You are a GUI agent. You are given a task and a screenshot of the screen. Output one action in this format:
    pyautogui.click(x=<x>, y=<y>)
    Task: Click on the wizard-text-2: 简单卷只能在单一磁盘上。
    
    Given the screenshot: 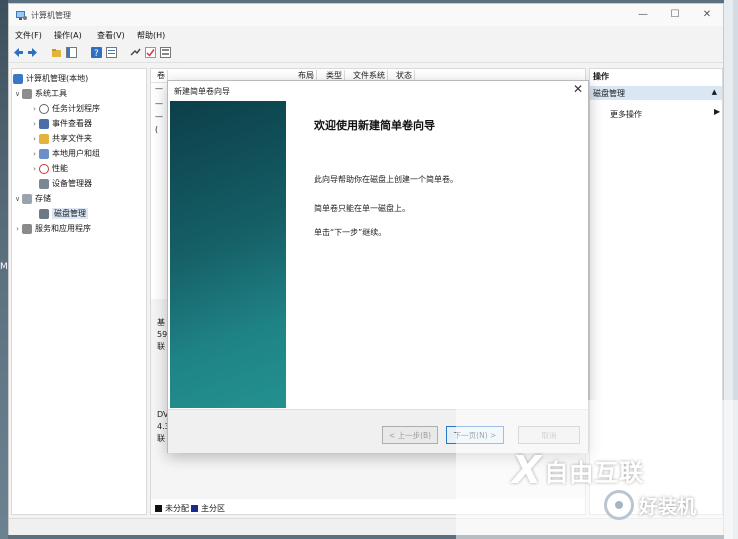 What is the action you would take?
    pyautogui.click(x=362, y=208)
    